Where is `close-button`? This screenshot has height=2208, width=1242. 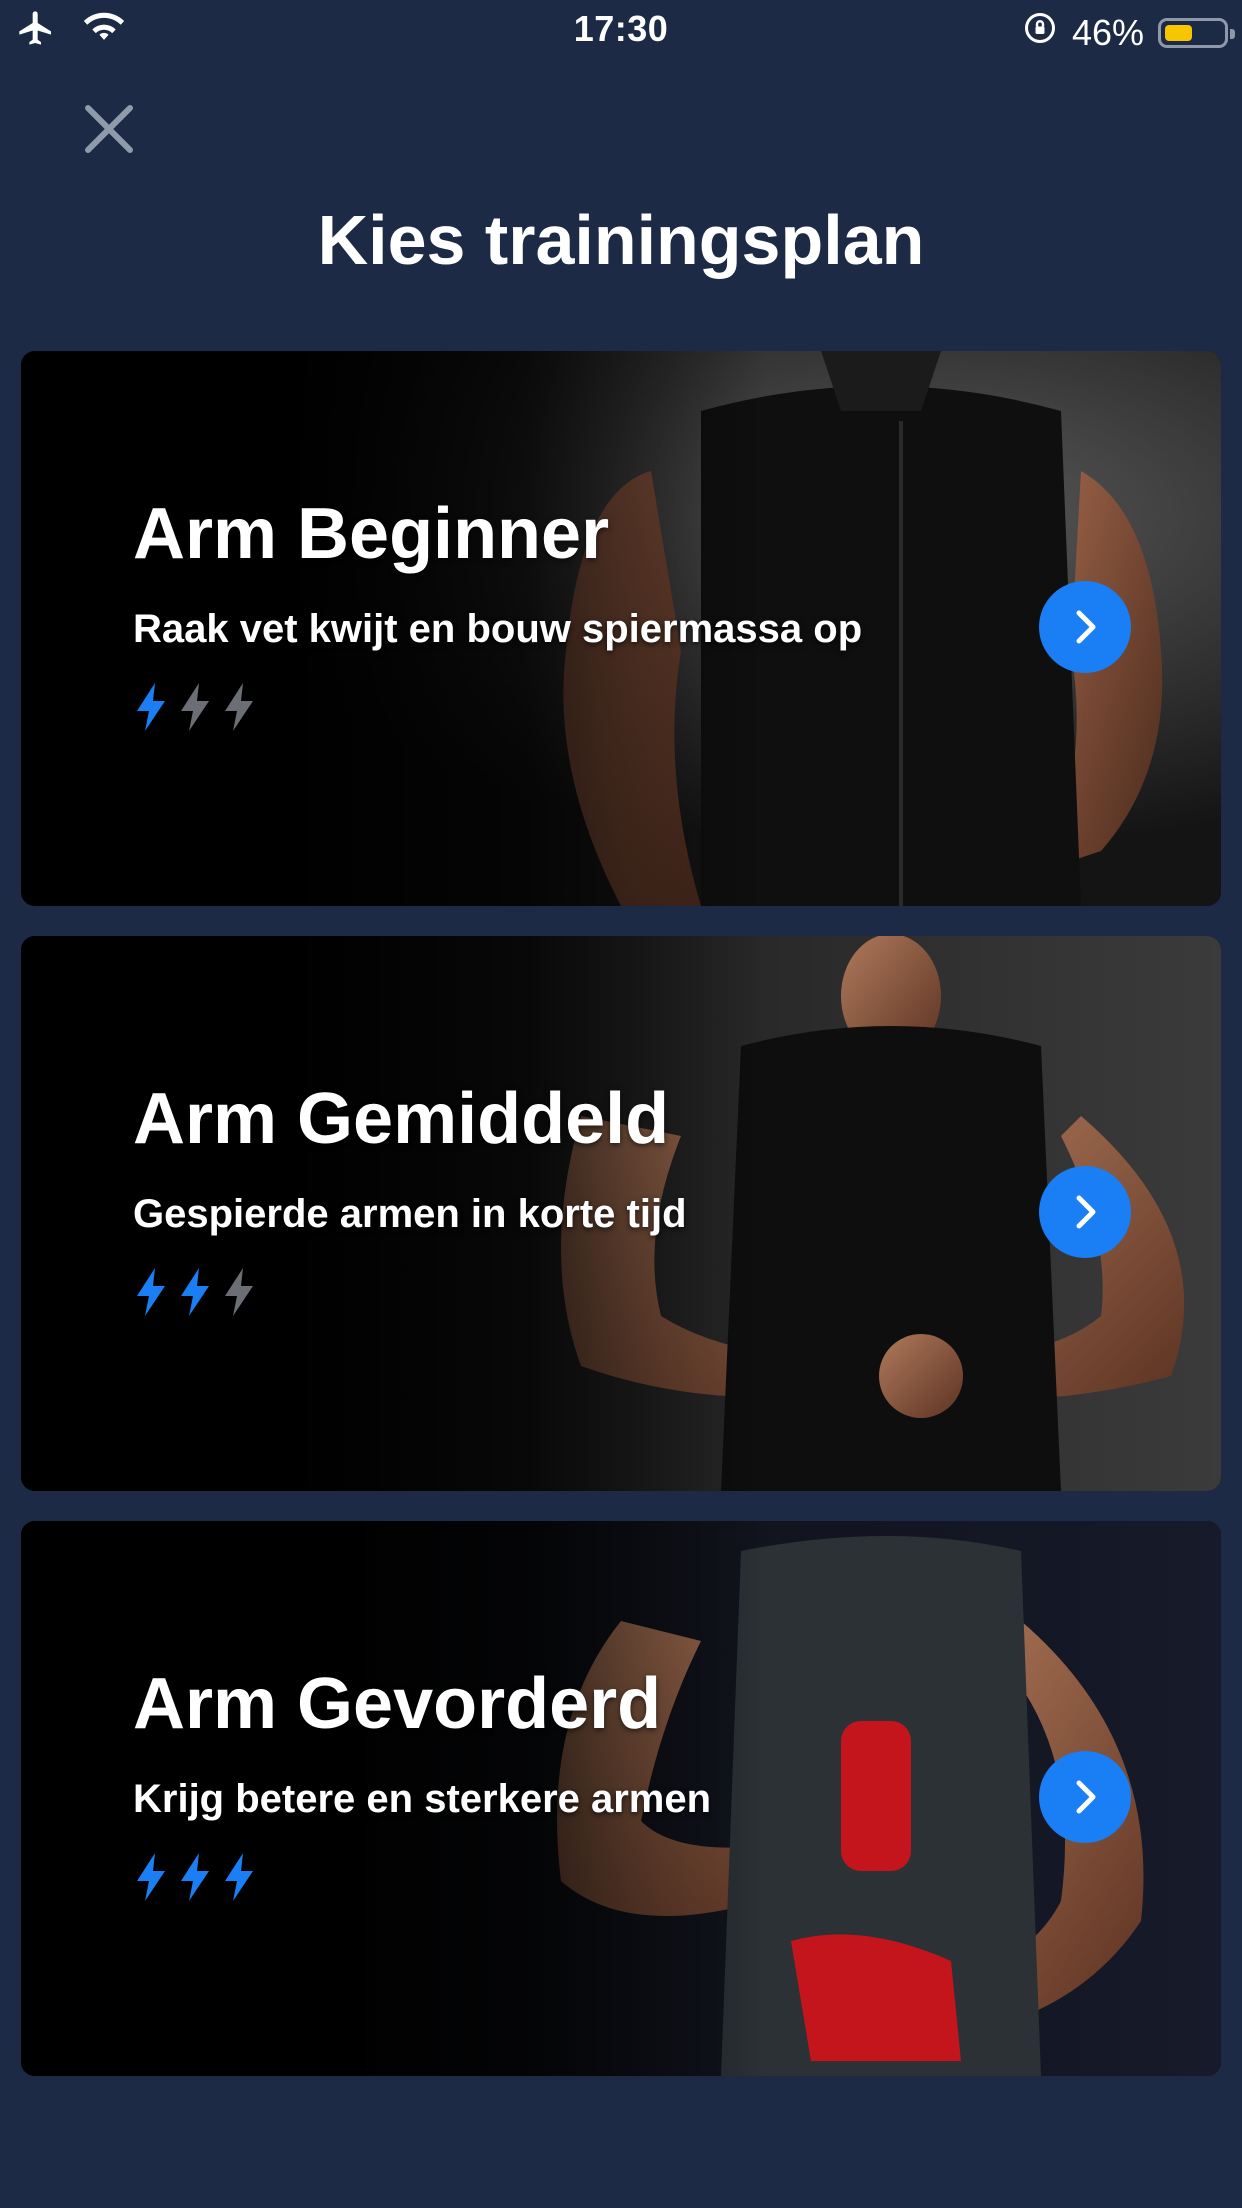
close-button is located at coordinates (109, 129).